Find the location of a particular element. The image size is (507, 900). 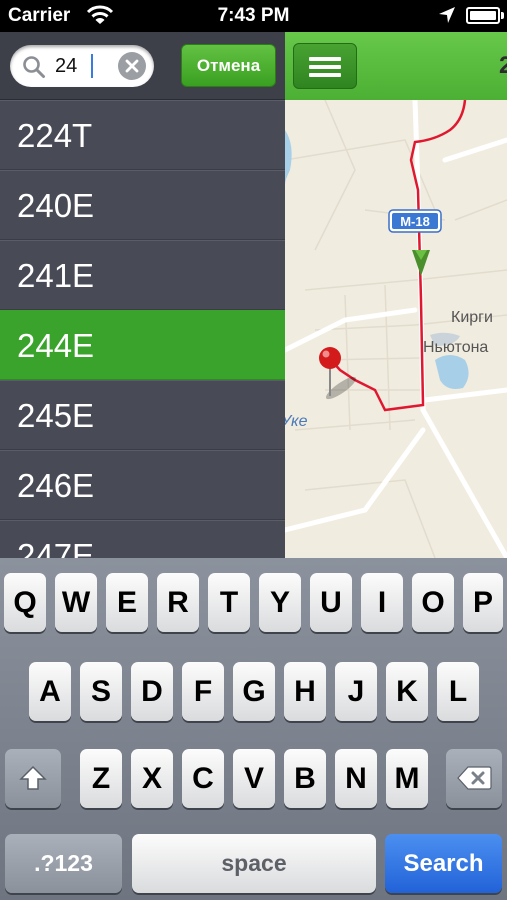

route-item: 245E is located at coordinates (142, 415).